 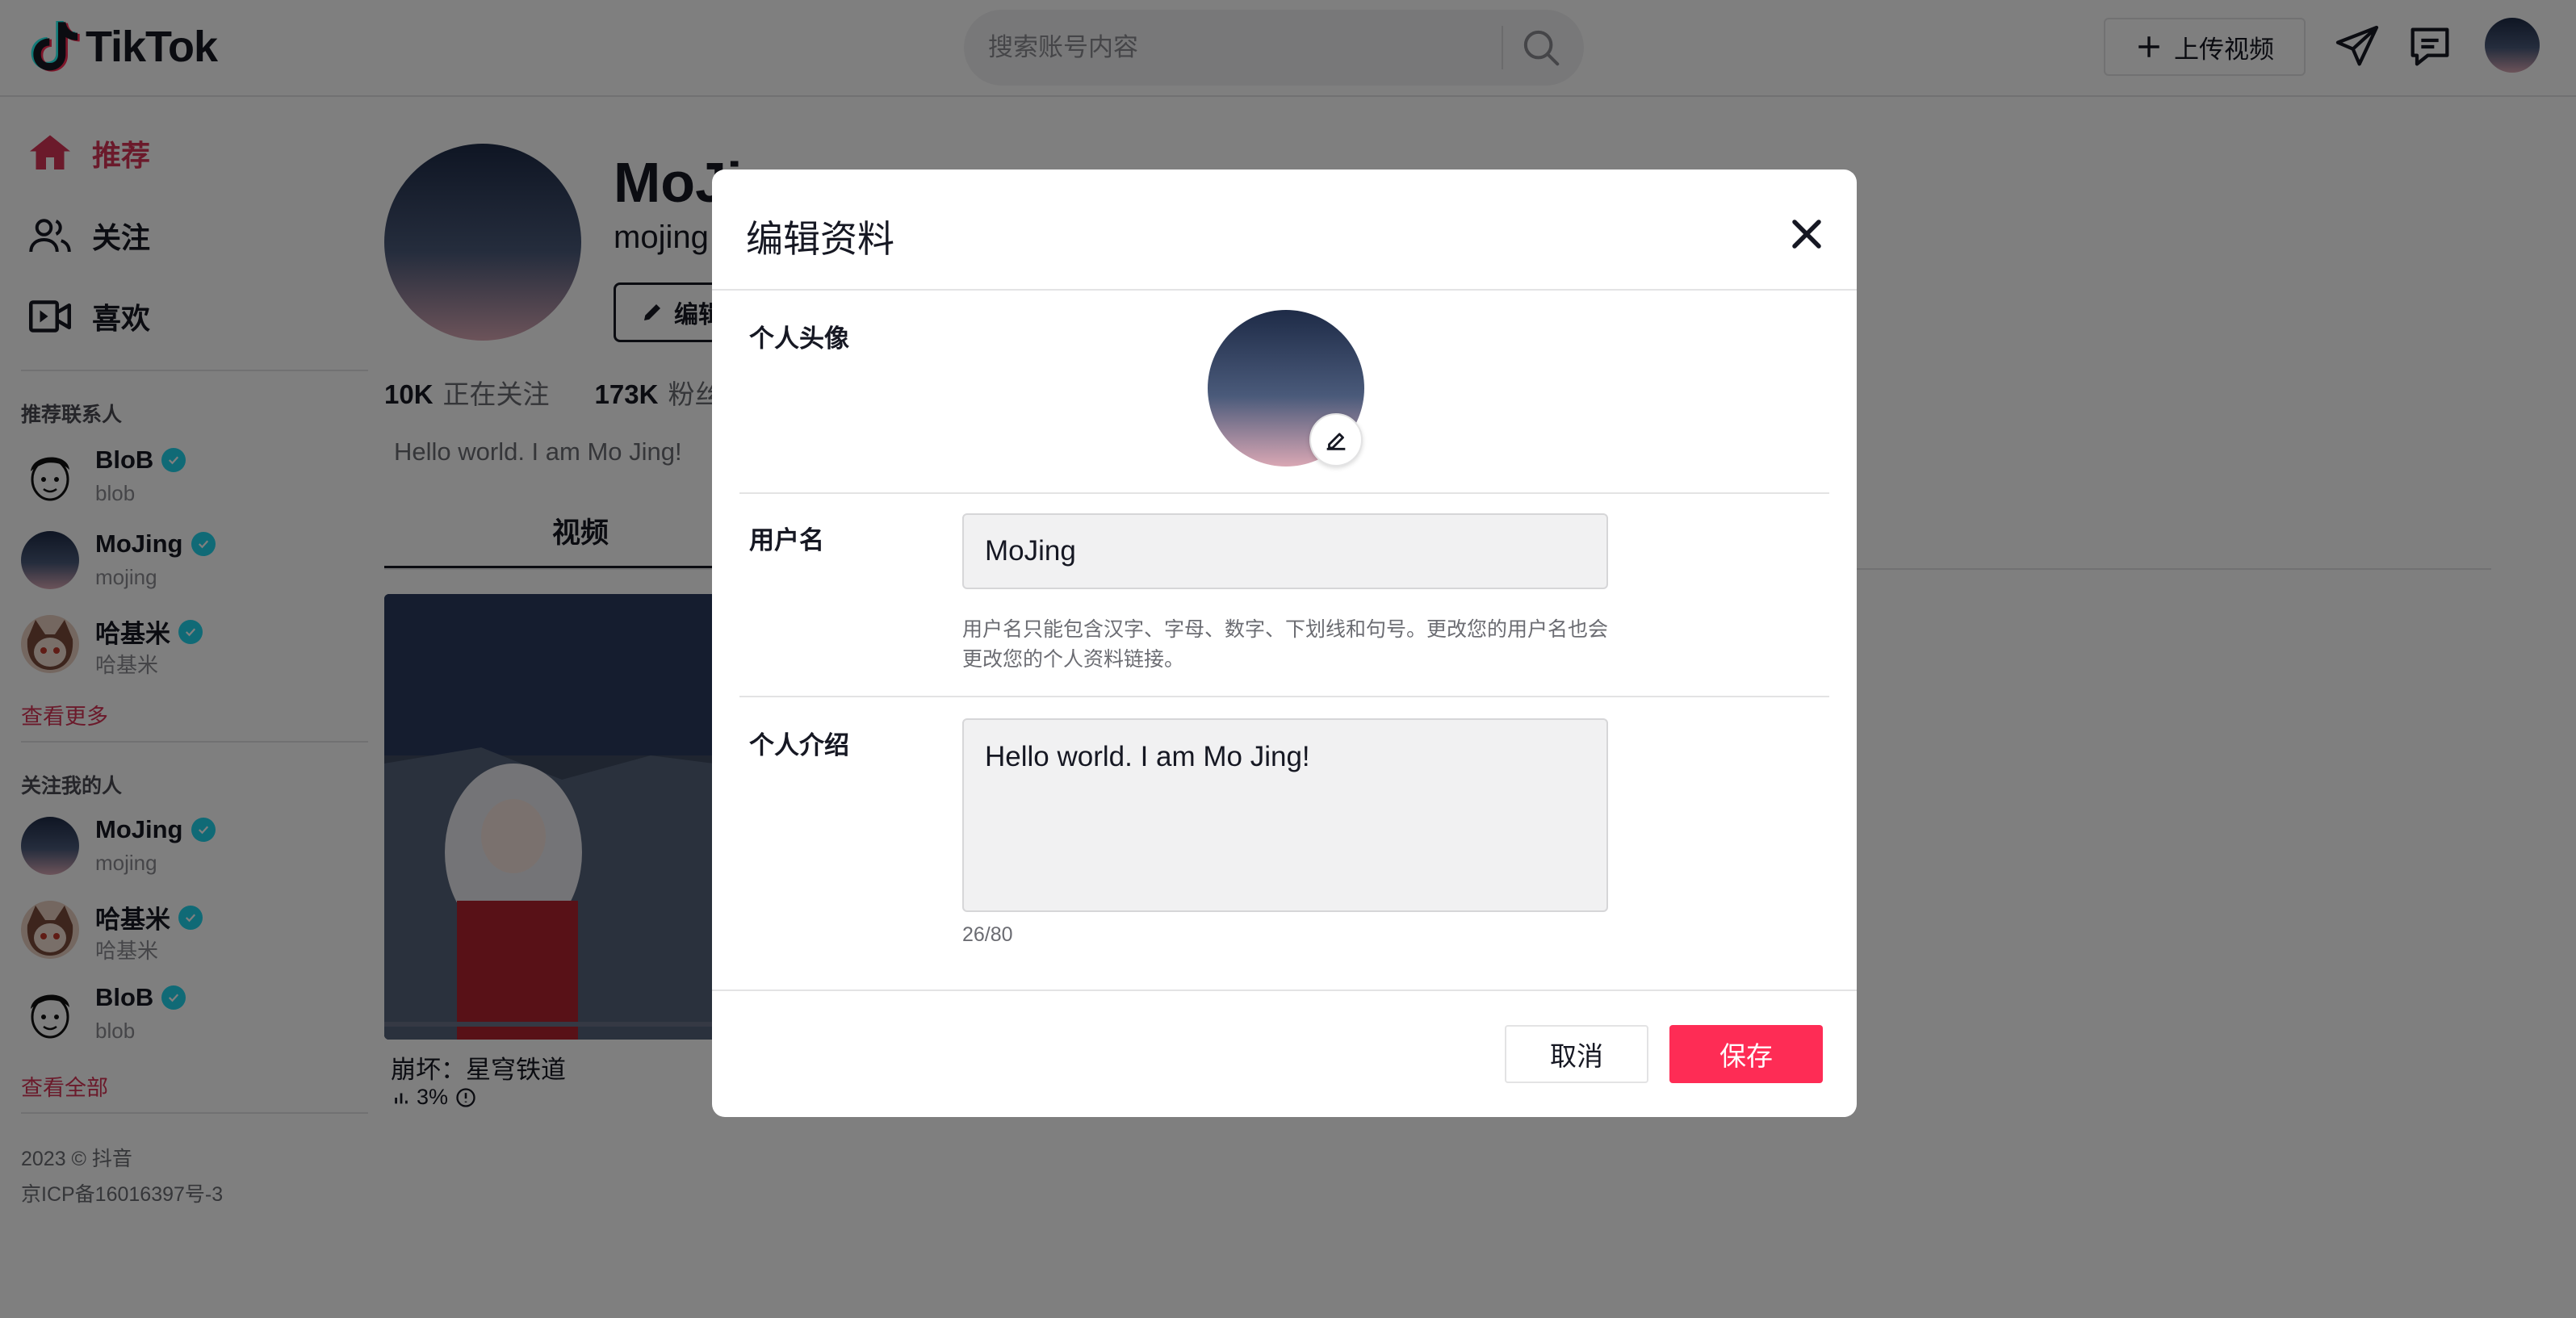 I want to click on avatar-edit-button, so click(x=1336, y=440).